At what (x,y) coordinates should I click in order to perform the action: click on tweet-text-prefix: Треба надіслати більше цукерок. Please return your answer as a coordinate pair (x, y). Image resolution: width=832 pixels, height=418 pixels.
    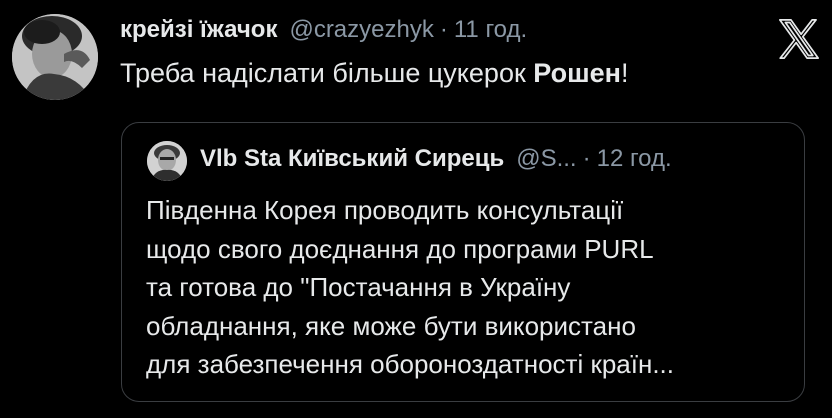
    Looking at the image, I should click on (327, 73).